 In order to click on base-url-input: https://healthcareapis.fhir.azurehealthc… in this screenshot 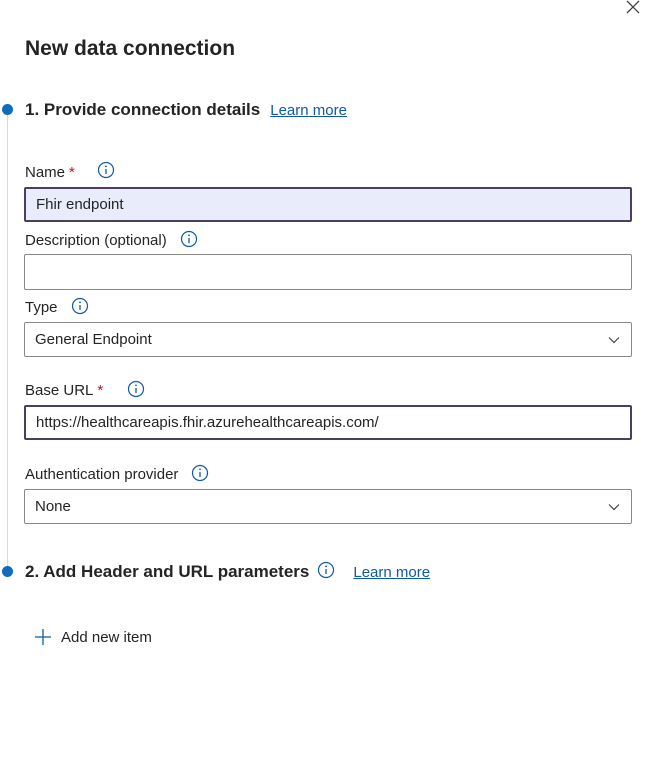, I will do `click(328, 422)`.